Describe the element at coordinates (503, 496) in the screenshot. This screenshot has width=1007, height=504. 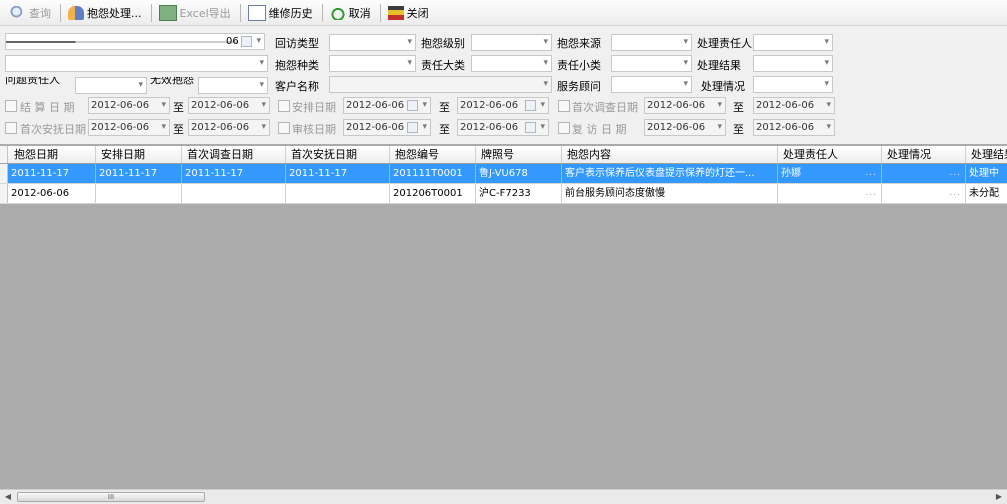
I see `horizontal-scrollbar: ◀ III ▶` at that location.